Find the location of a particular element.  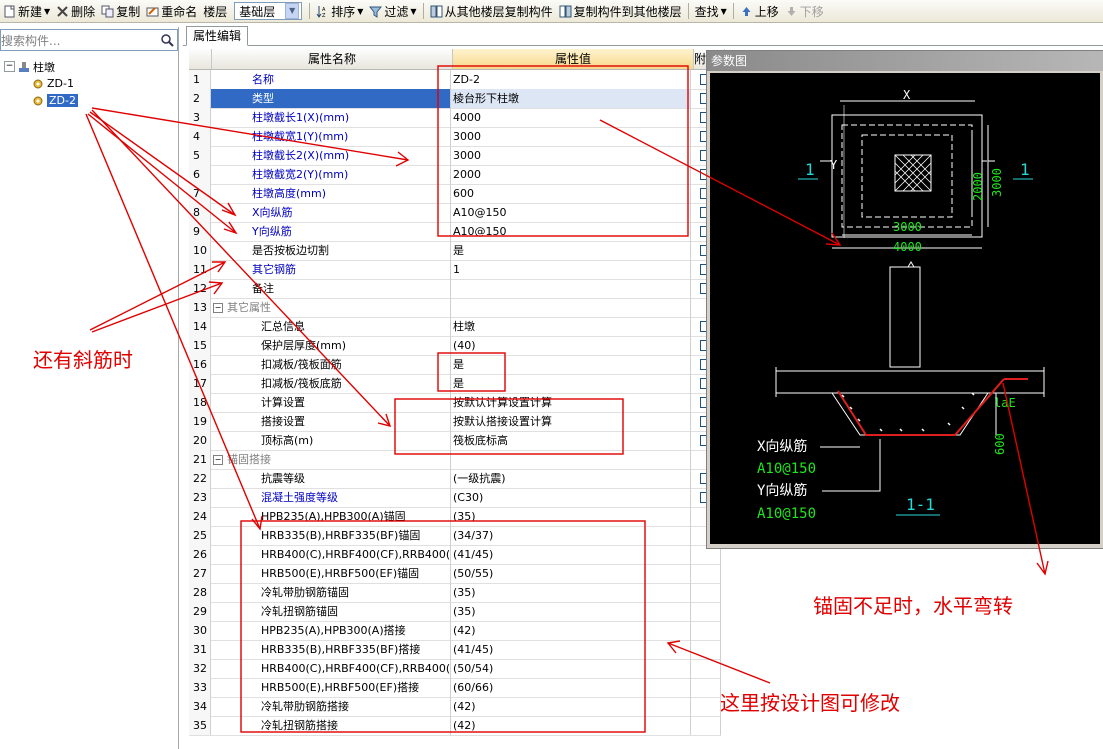

arrow-to-editable is located at coordinates (719, 663).